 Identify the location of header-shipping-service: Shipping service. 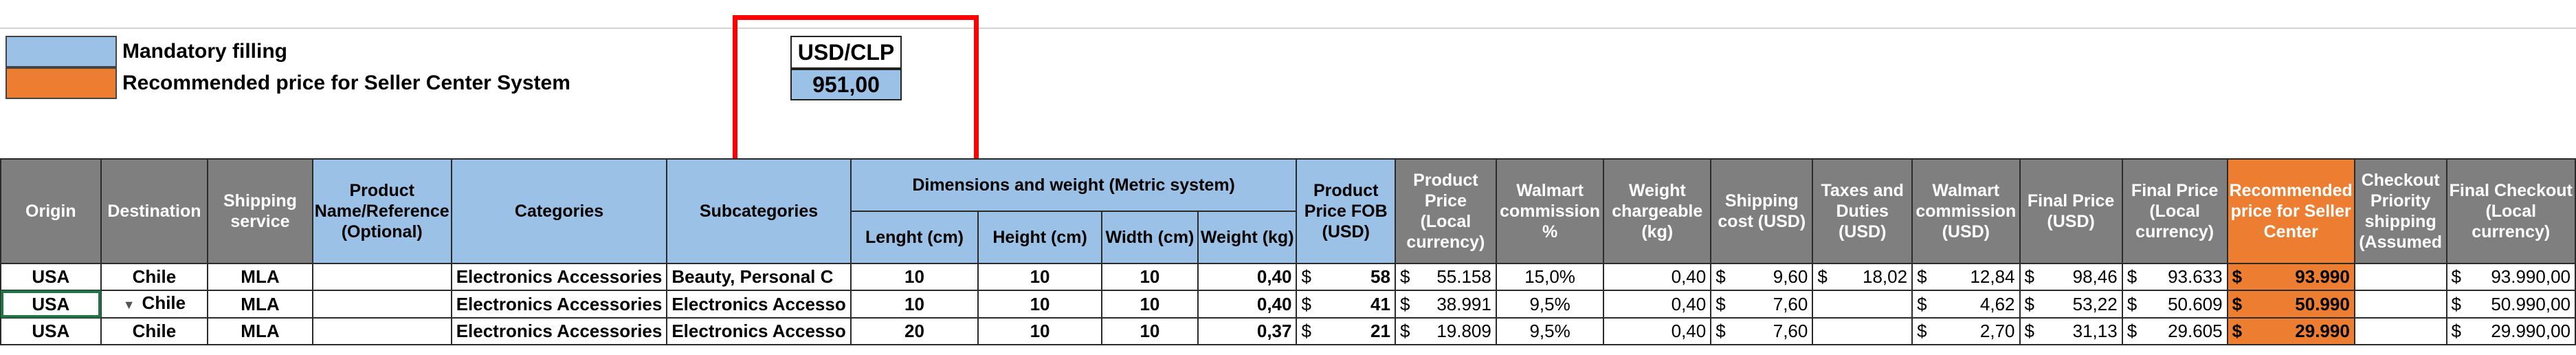
(260, 211).